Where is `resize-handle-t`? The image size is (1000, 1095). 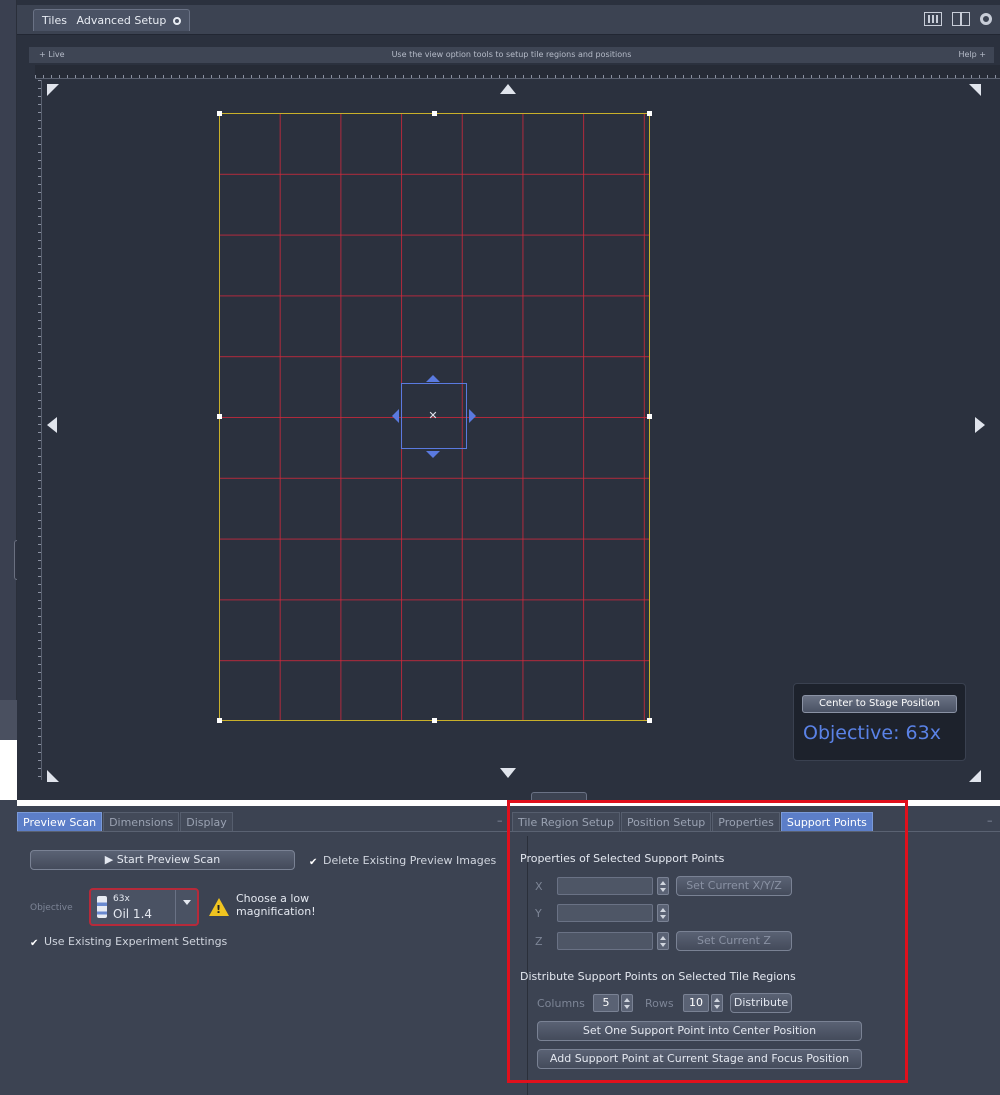 resize-handle-t is located at coordinates (434, 113).